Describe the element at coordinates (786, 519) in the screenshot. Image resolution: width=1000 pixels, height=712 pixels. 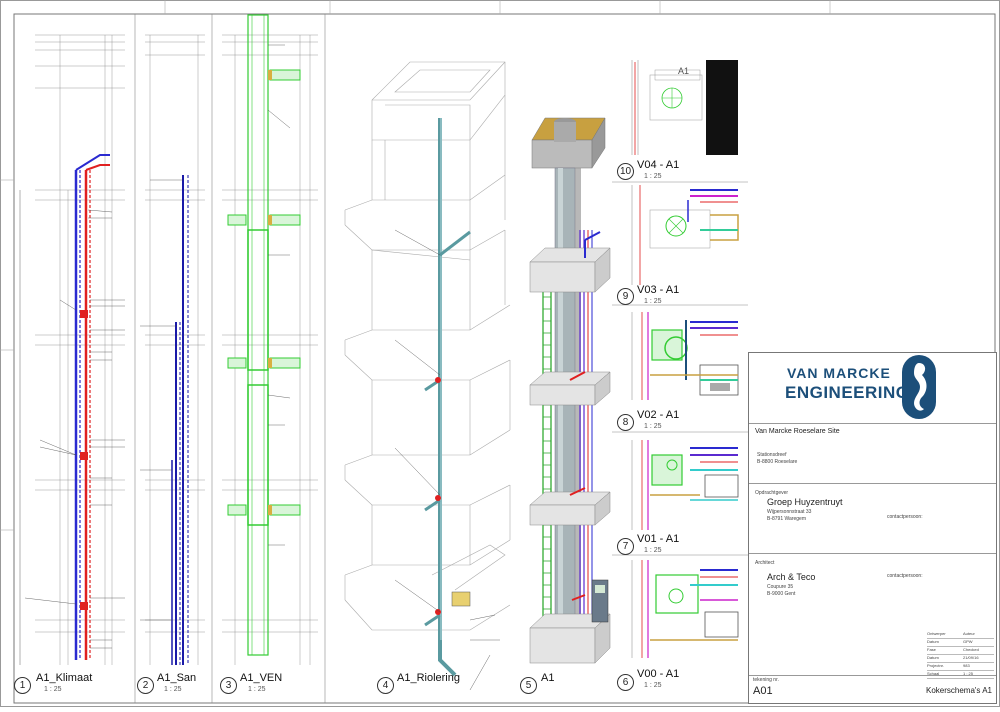
I see `client-city: B-8791 Waregem` at that location.